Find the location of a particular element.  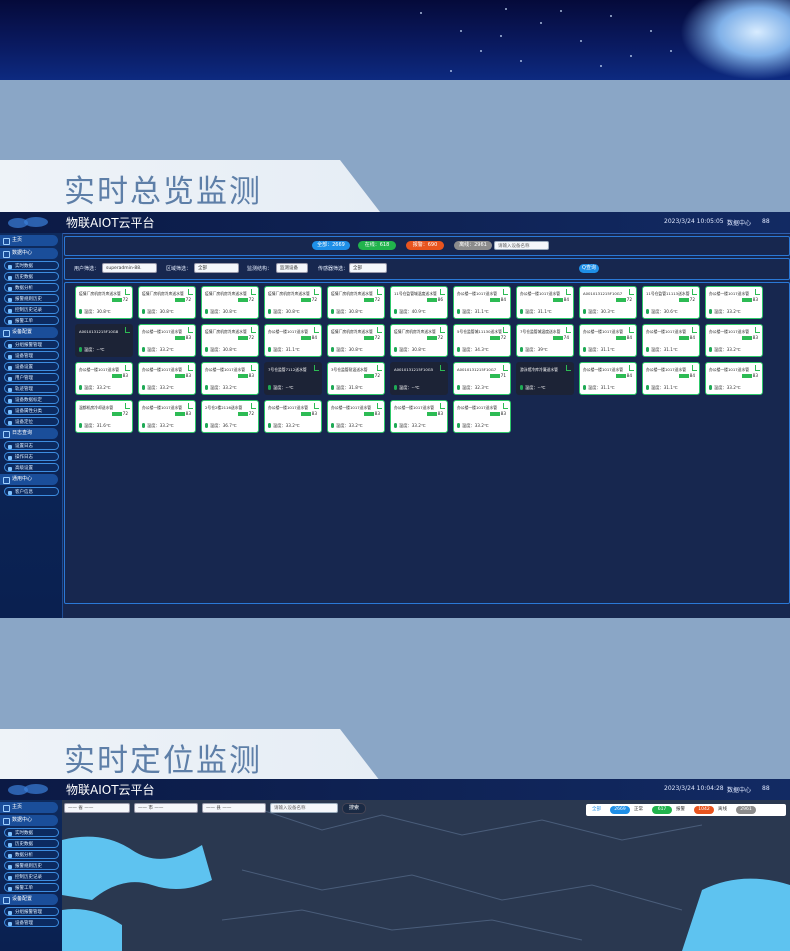

device-card: A0010131215F10G5 温度：--℃ is located at coordinates (419, 378).